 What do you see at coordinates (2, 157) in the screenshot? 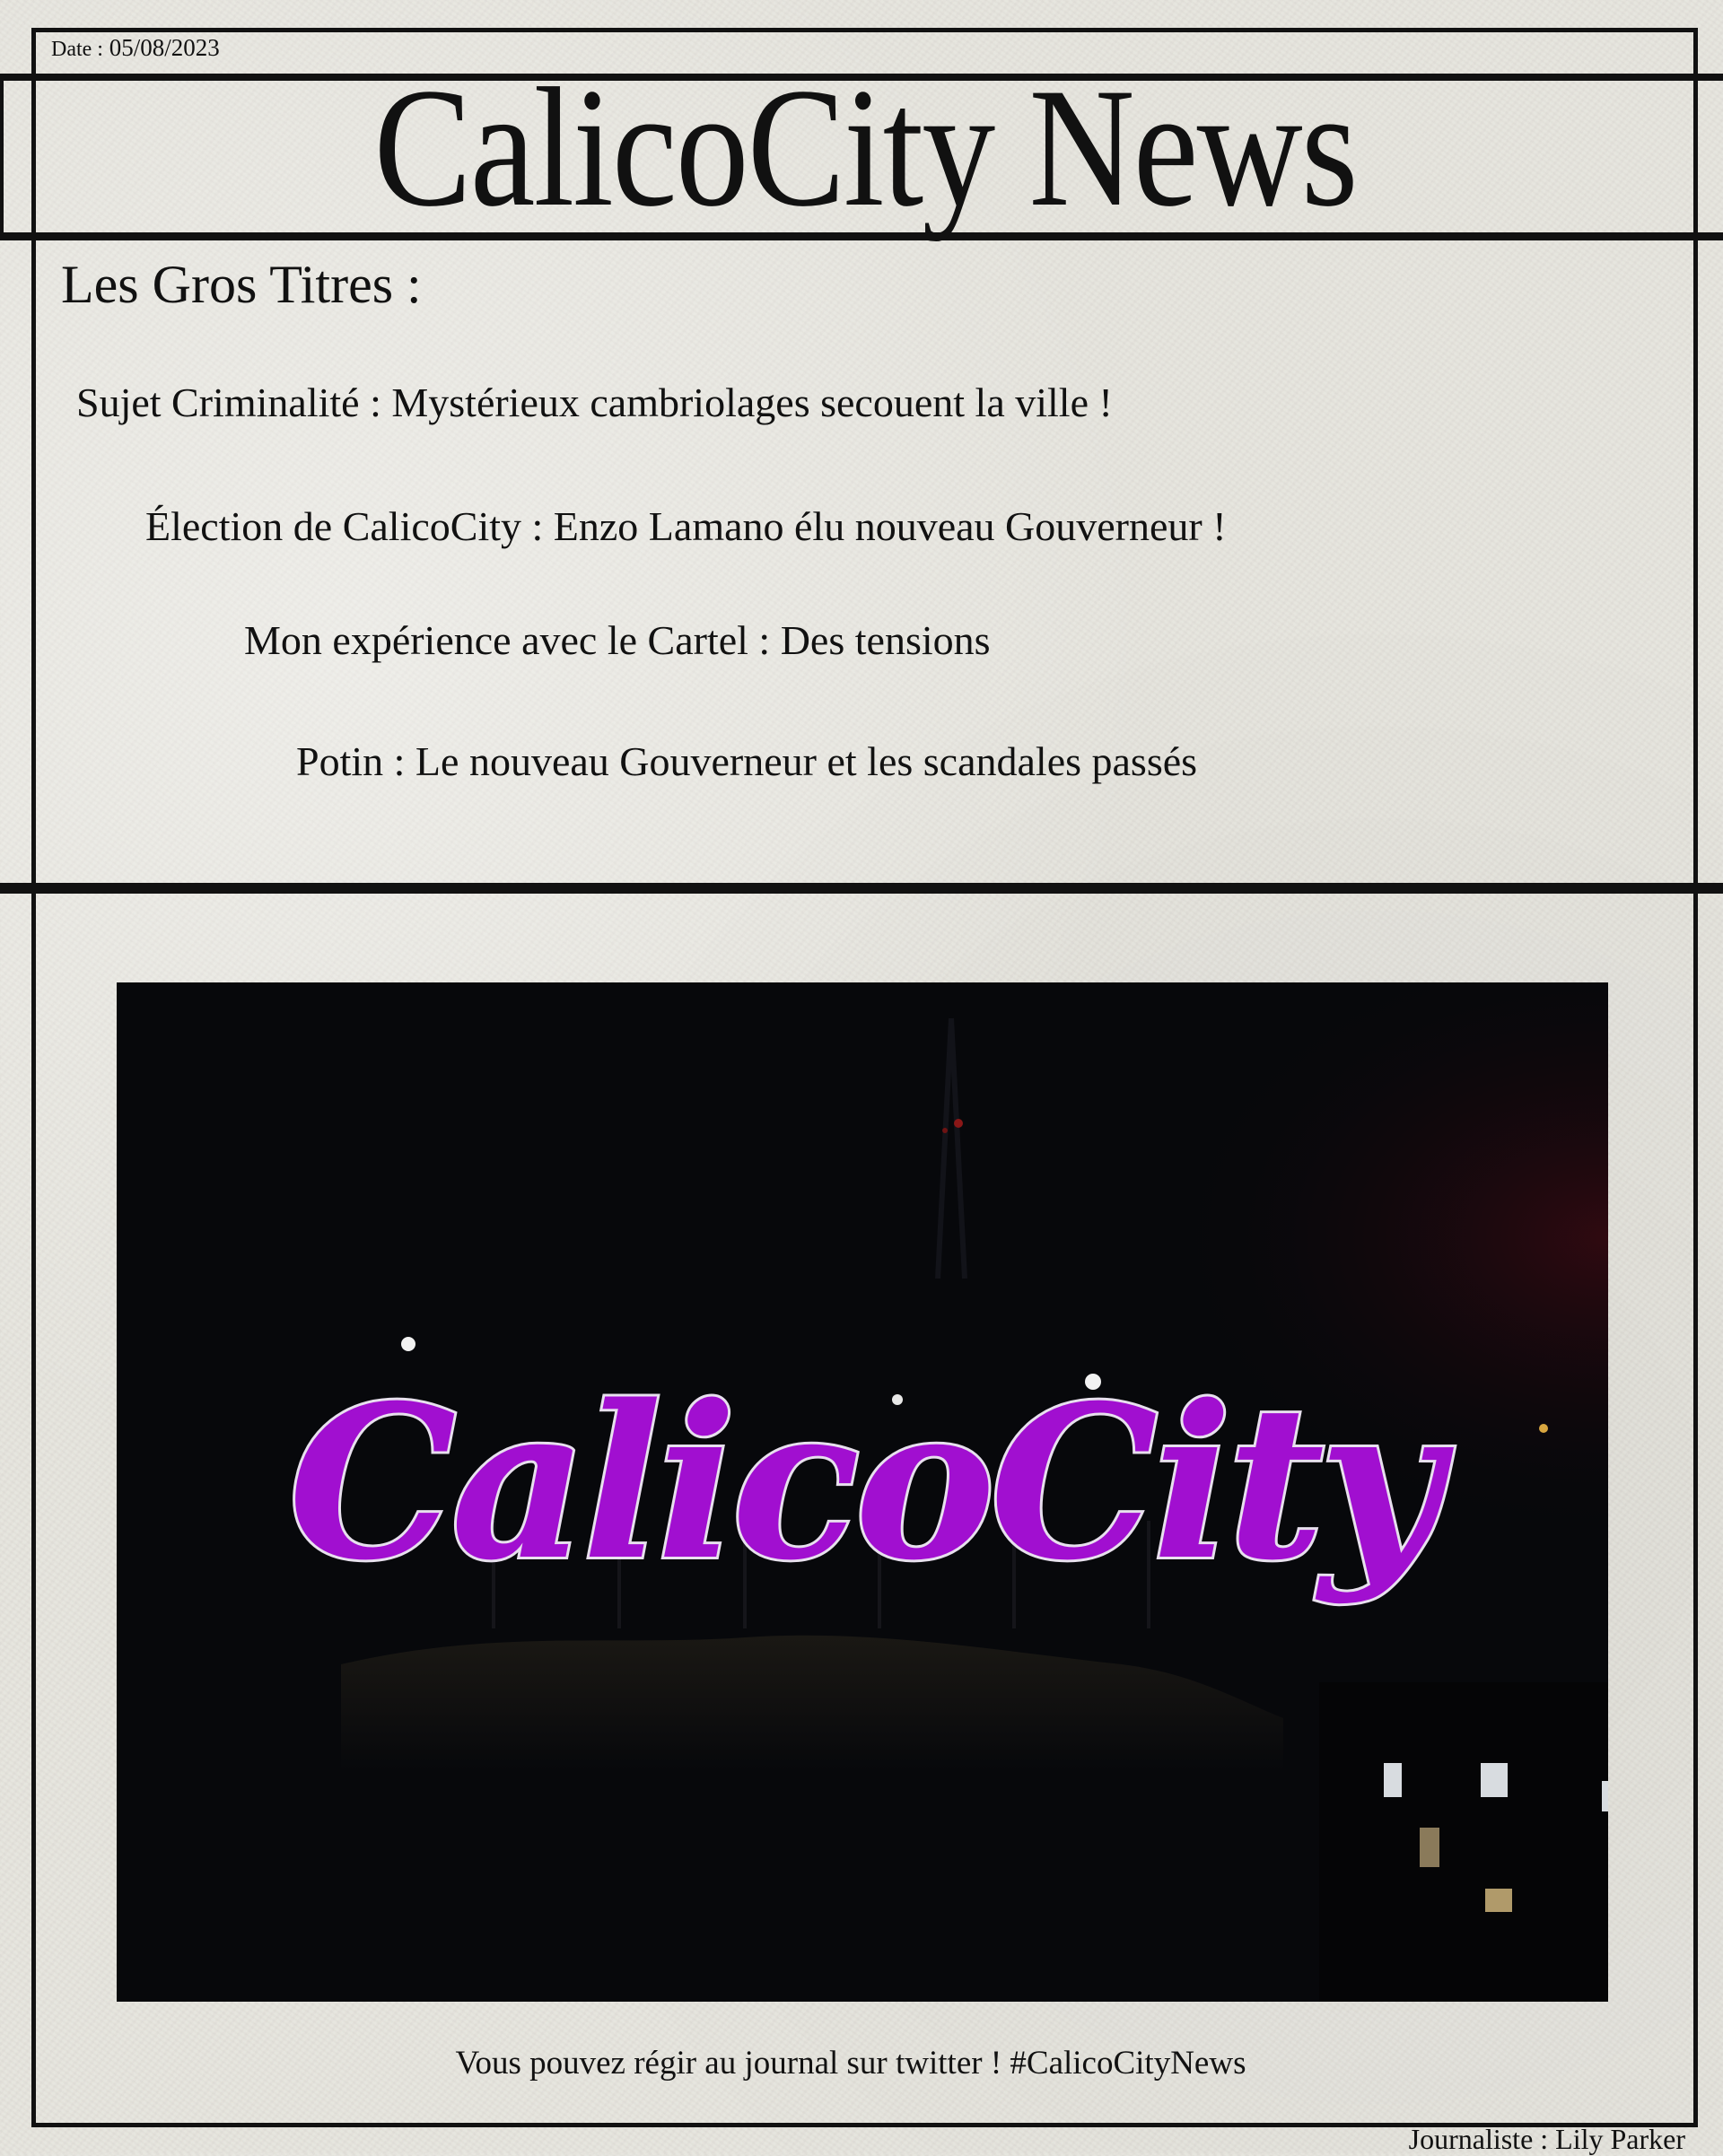
I see `masthead-left-edge` at bounding box center [2, 157].